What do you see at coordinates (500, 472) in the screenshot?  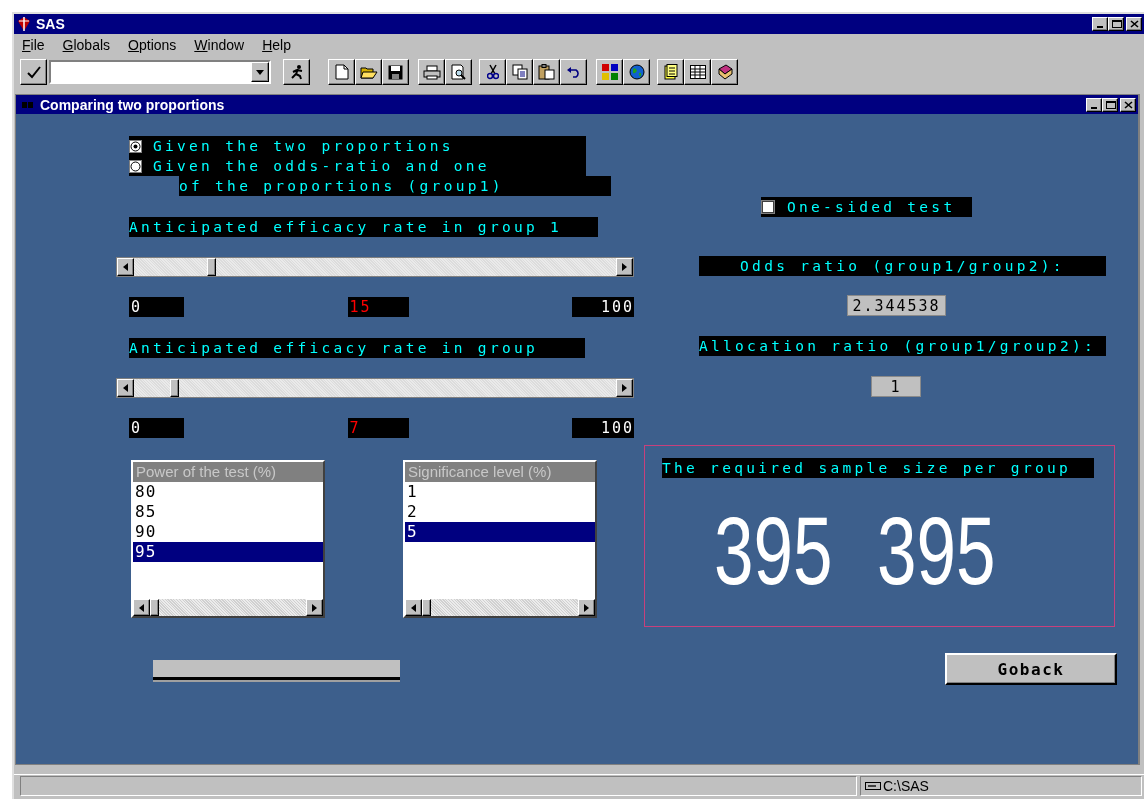 I see `list-title: Significance level (%)` at bounding box center [500, 472].